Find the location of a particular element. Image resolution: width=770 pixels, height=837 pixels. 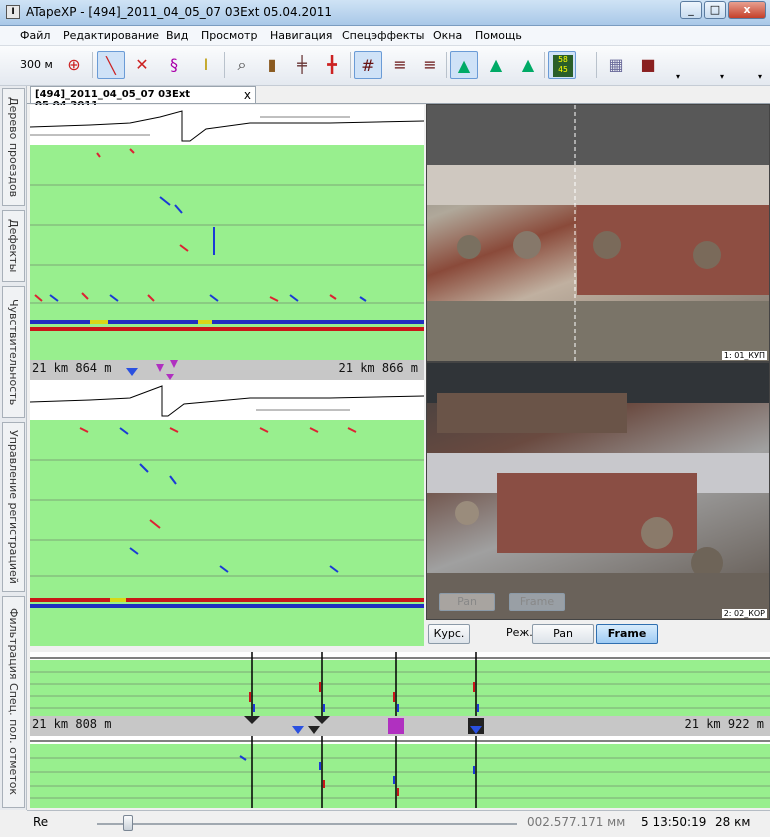

counter-top: 58 is located at coordinates (563, 59).